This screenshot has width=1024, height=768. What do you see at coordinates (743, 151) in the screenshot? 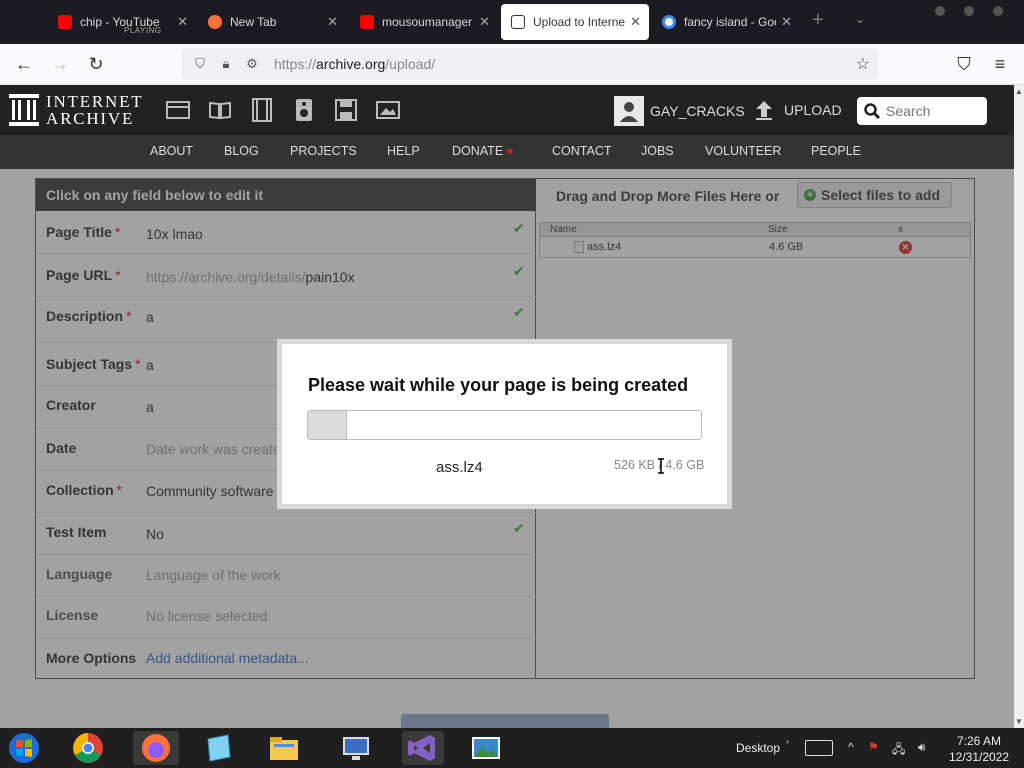
I see `nav-volunteer: VOLUNTEER` at bounding box center [743, 151].